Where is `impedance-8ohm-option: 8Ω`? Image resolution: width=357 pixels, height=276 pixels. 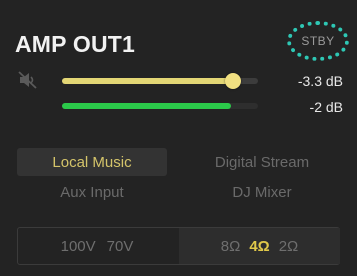
impedance-8ohm-option: 8Ω is located at coordinates (231, 246).